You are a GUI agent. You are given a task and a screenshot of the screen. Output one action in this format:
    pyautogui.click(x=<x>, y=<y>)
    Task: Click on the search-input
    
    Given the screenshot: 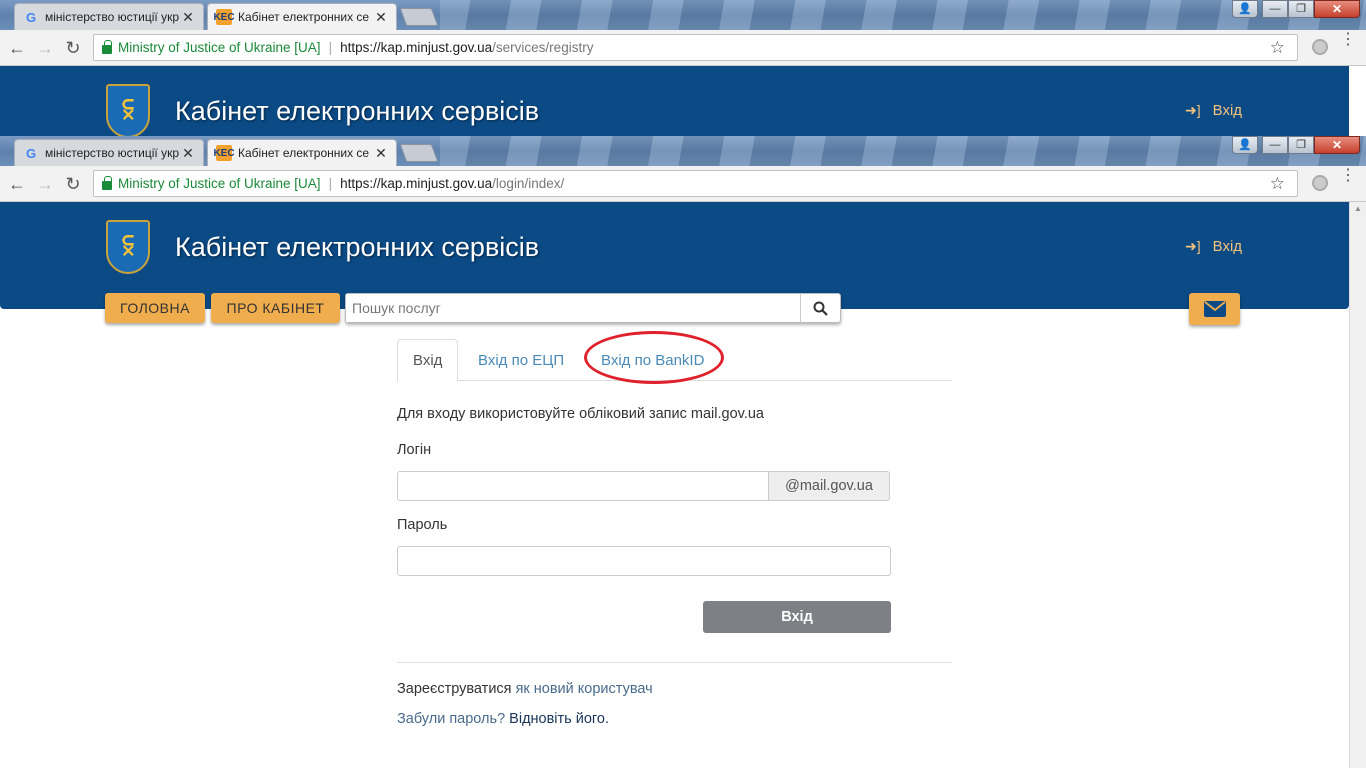 What is the action you would take?
    pyautogui.click(x=573, y=308)
    